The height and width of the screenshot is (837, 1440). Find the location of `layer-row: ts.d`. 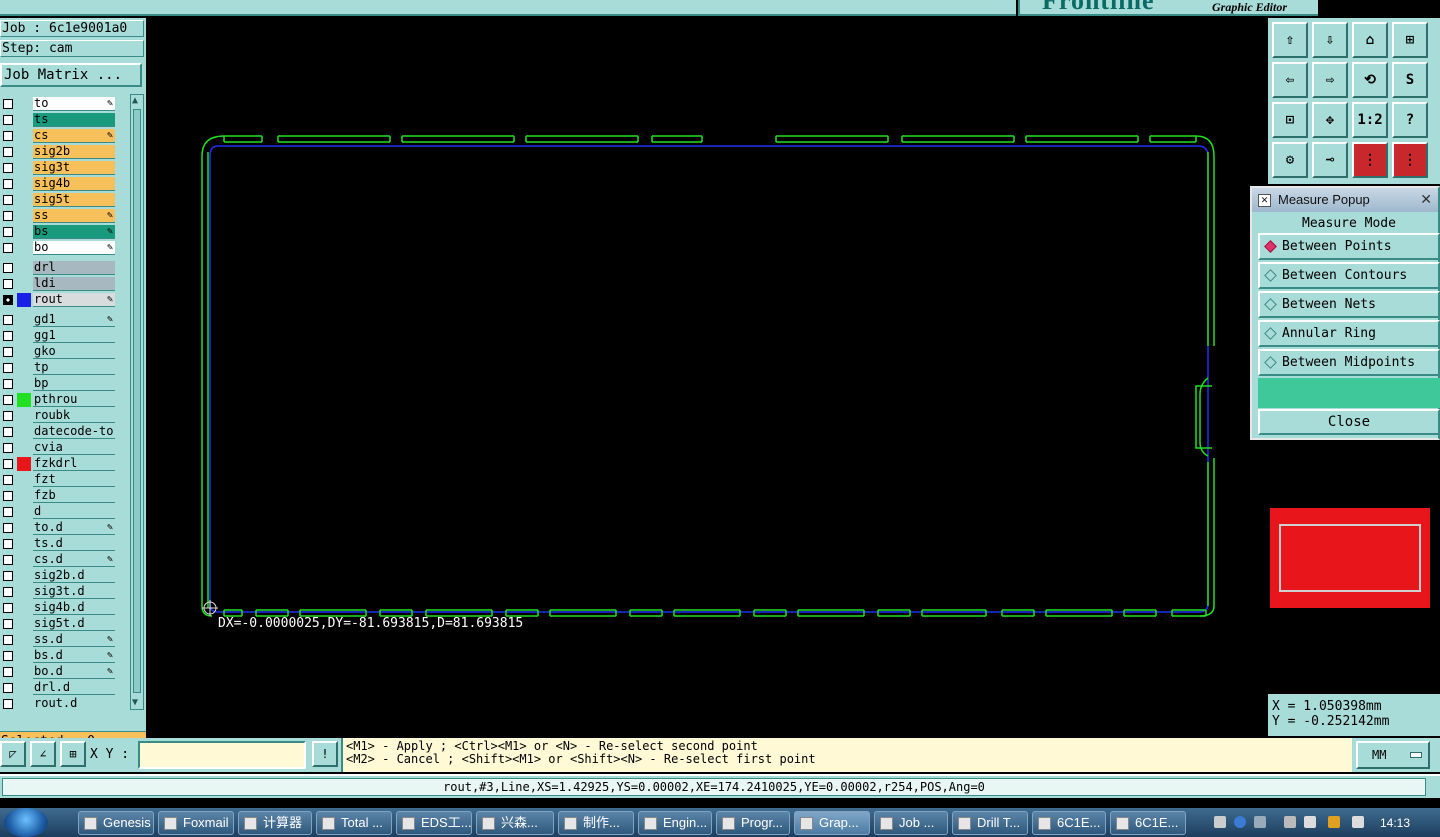

layer-row: ts.d is located at coordinates (59, 544).